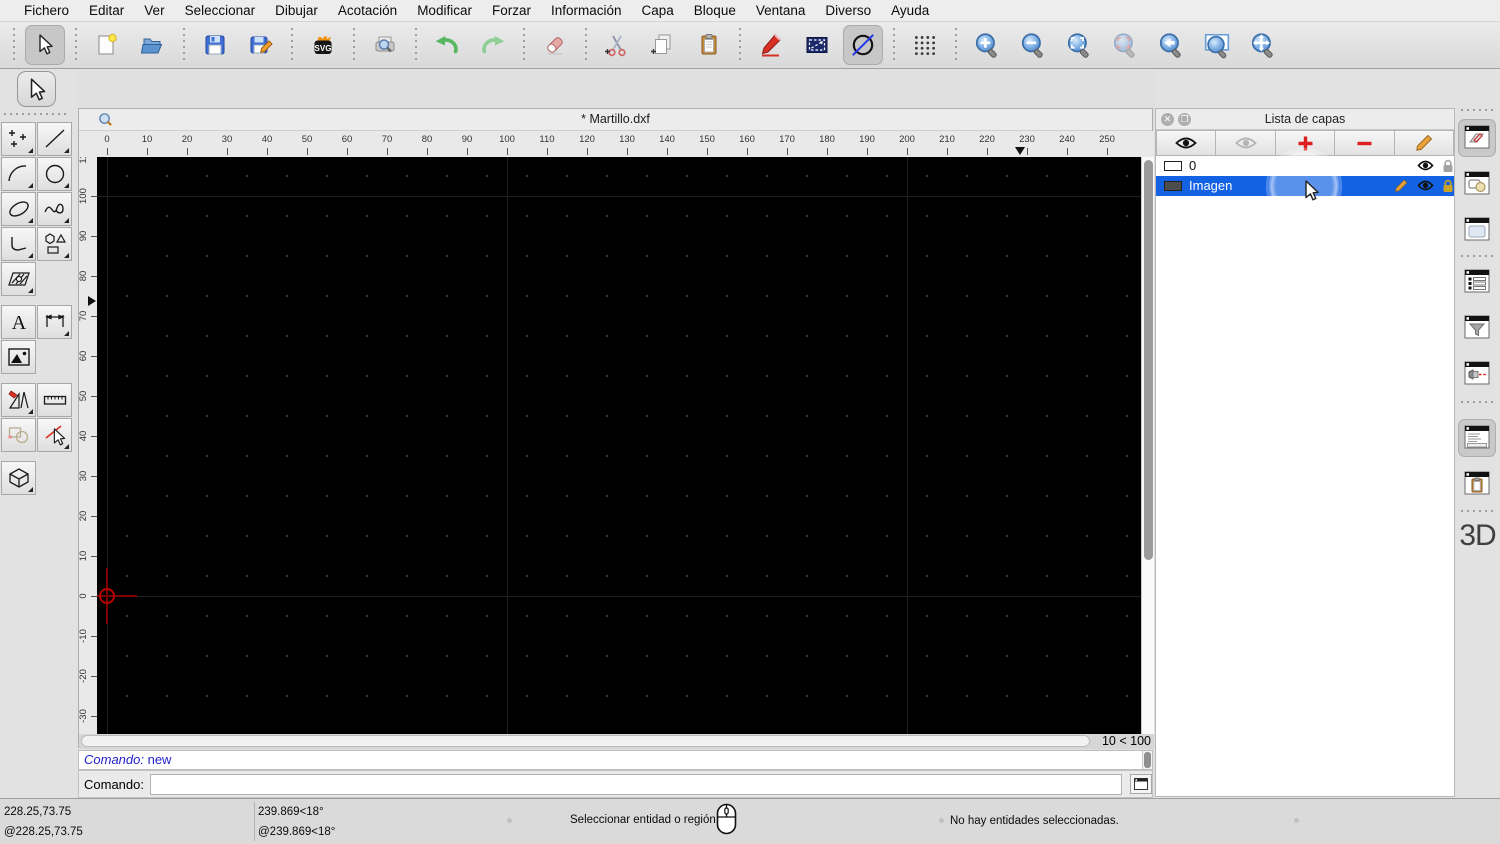  What do you see at coordinates (1033, 45) in the screenshot?
I see `zoom-out-button` at bounding box center [1033, 45].